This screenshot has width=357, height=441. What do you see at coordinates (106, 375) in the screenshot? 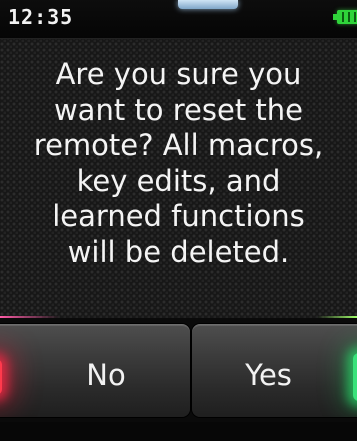
I see `no-button-label: No` at bounding box center [106, 375].